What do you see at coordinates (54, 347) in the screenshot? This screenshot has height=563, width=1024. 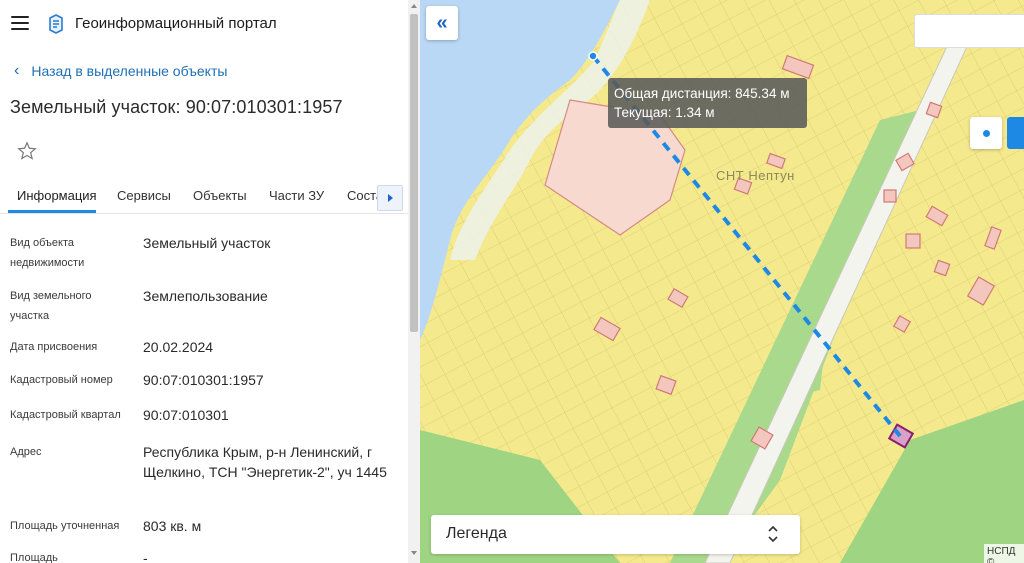 I see `property-label: Дата присвоения` at bounding box center [54, 347].